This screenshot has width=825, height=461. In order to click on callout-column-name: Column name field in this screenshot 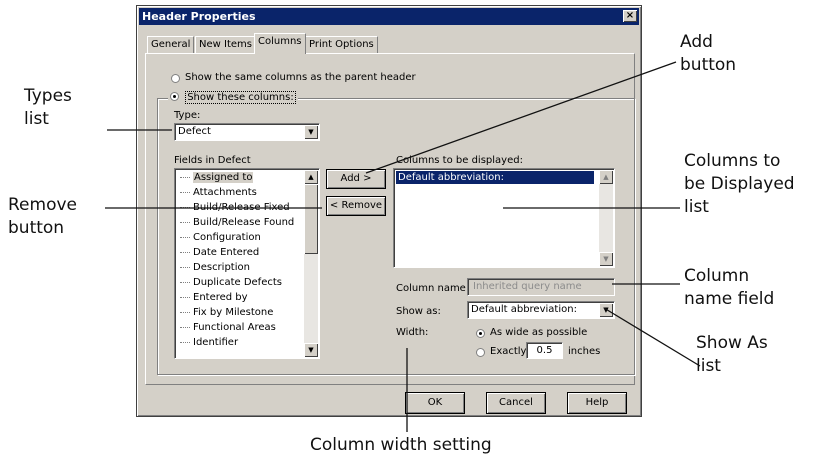, I will do `click(729, 287)`.